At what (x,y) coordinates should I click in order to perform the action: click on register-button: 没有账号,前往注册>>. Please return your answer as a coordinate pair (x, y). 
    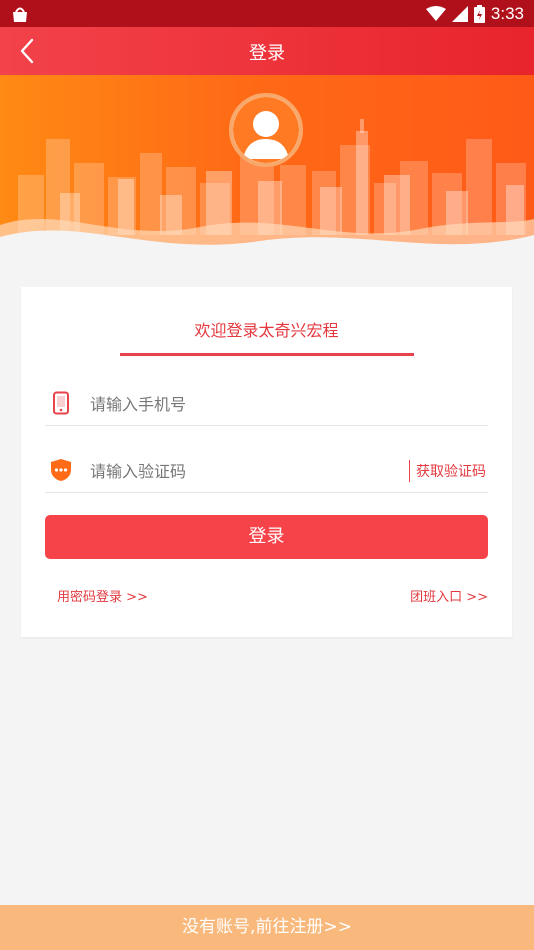
    Looking at the image, I should click on (267, 927).